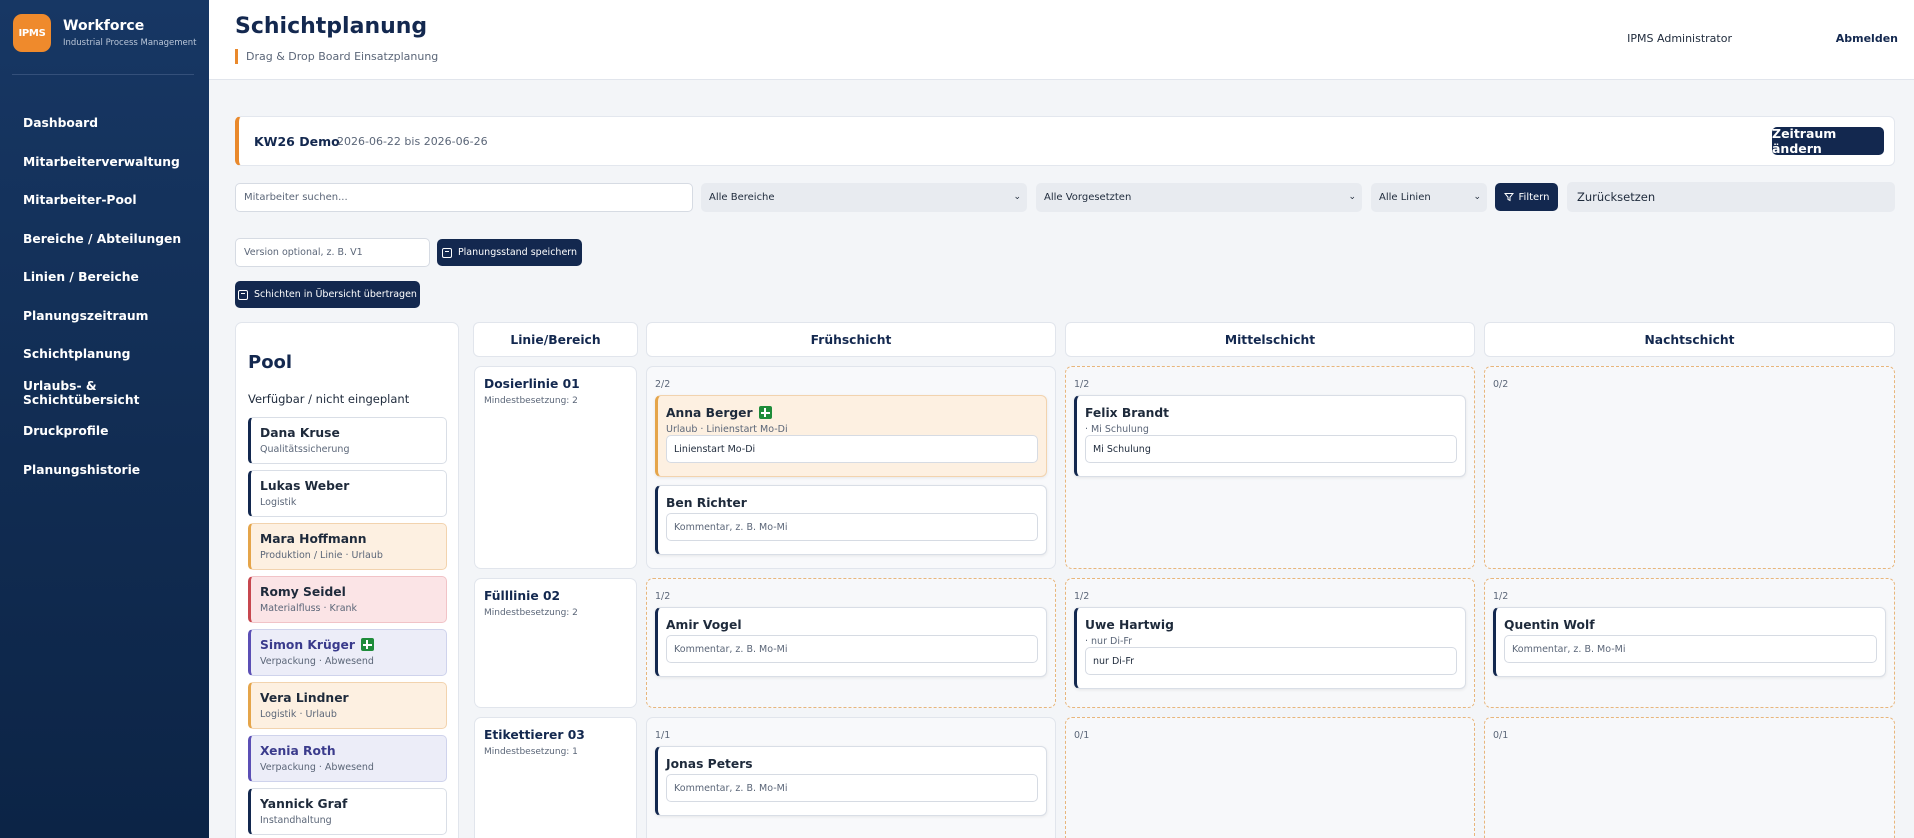  What do you see at coordinates (1526, 197) in the screenshot?
I see `filter-button: Filtern` at bounding box center [1526, 197].